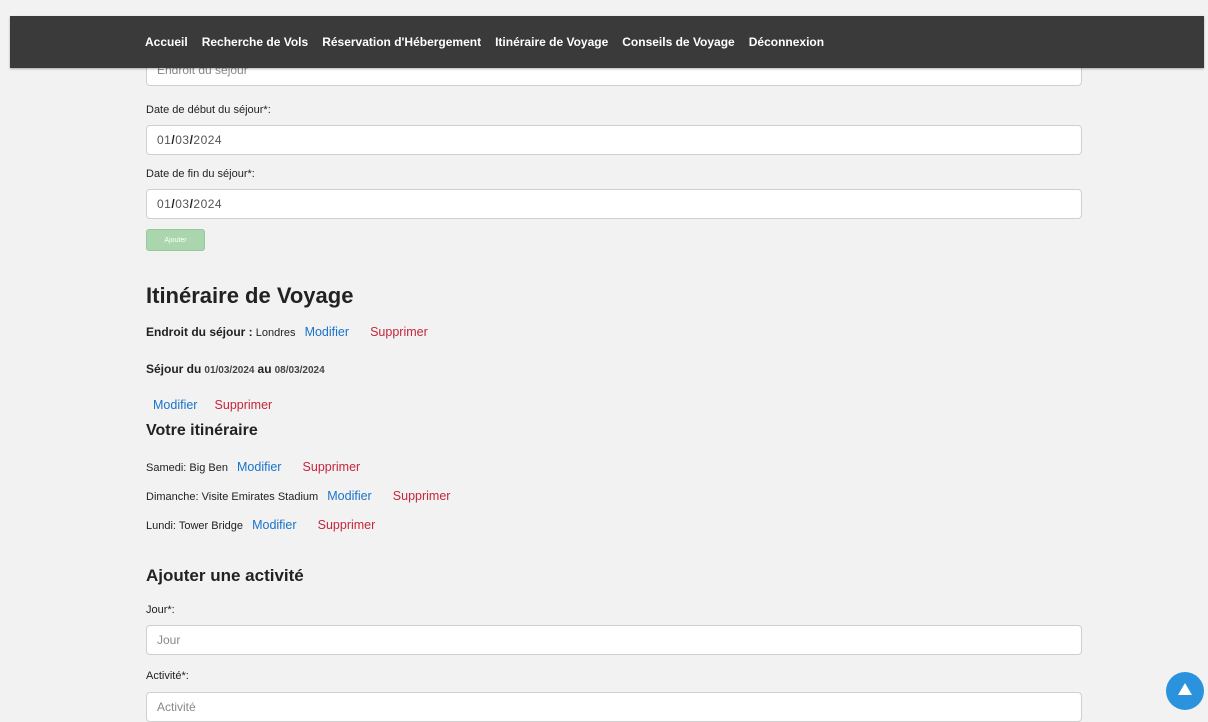 The image size is (1208, 722). I want to click on nav-deconnexion: Déconnexion, so click(786, 42).